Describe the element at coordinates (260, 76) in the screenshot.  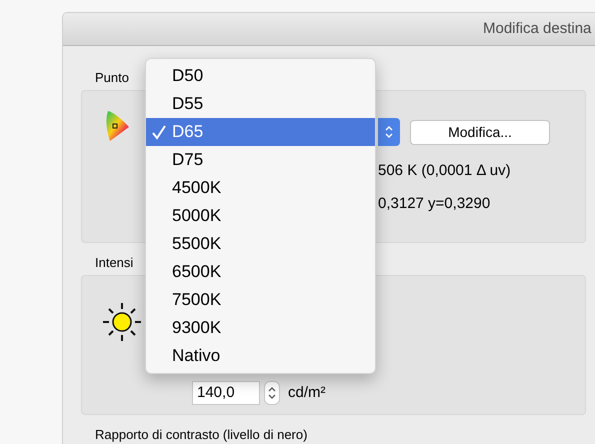
I see `menu-item: D50` at that location.